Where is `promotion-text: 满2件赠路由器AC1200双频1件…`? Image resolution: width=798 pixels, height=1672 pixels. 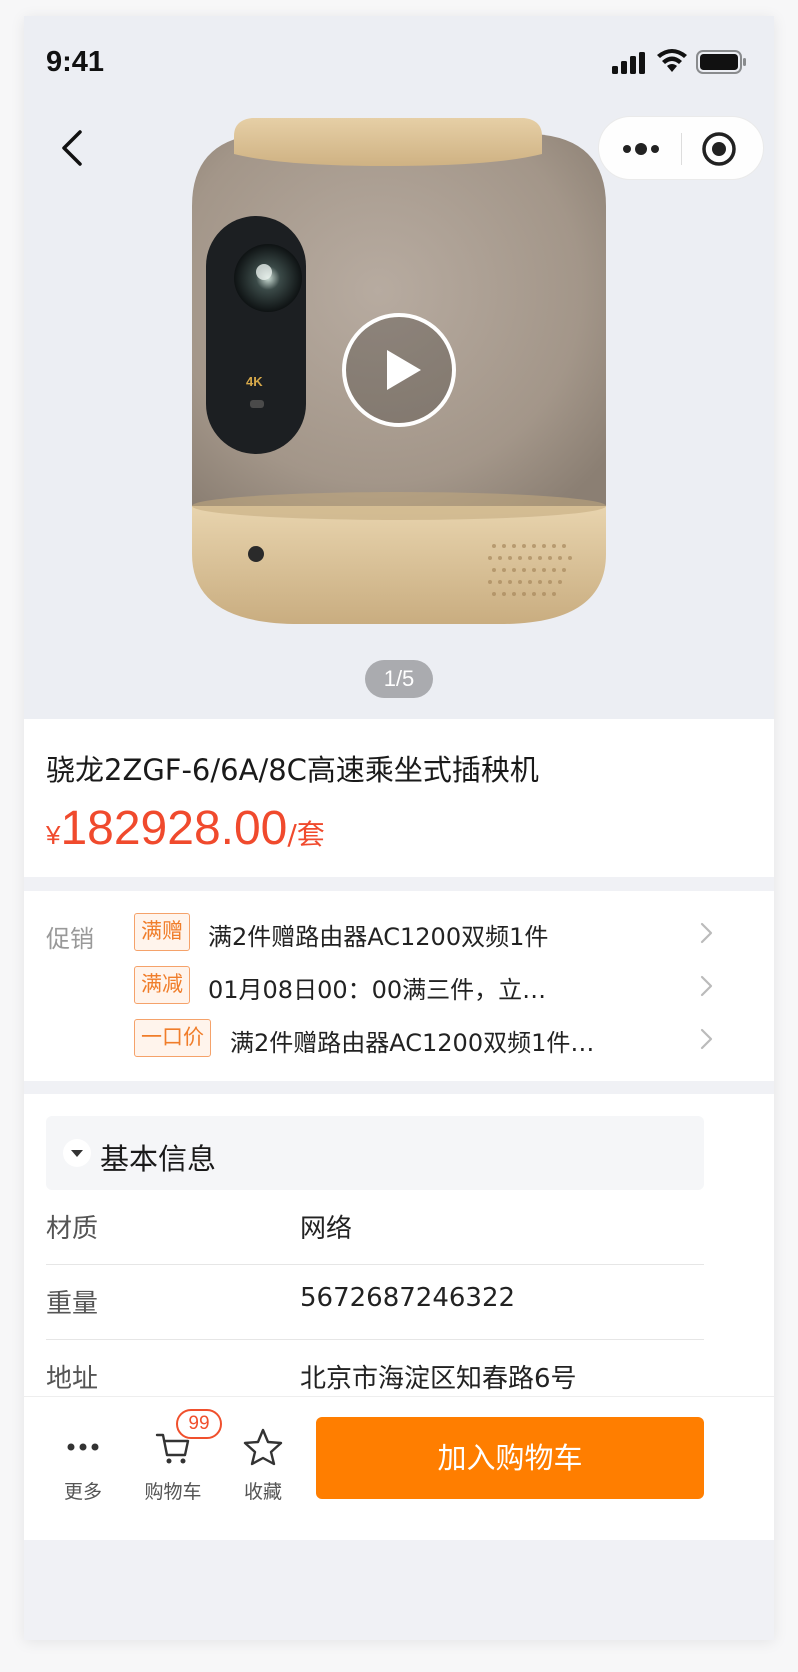 promotion-text: 满2件赠路由器AC1200双频1件… is located at coordinates (412, 1043).